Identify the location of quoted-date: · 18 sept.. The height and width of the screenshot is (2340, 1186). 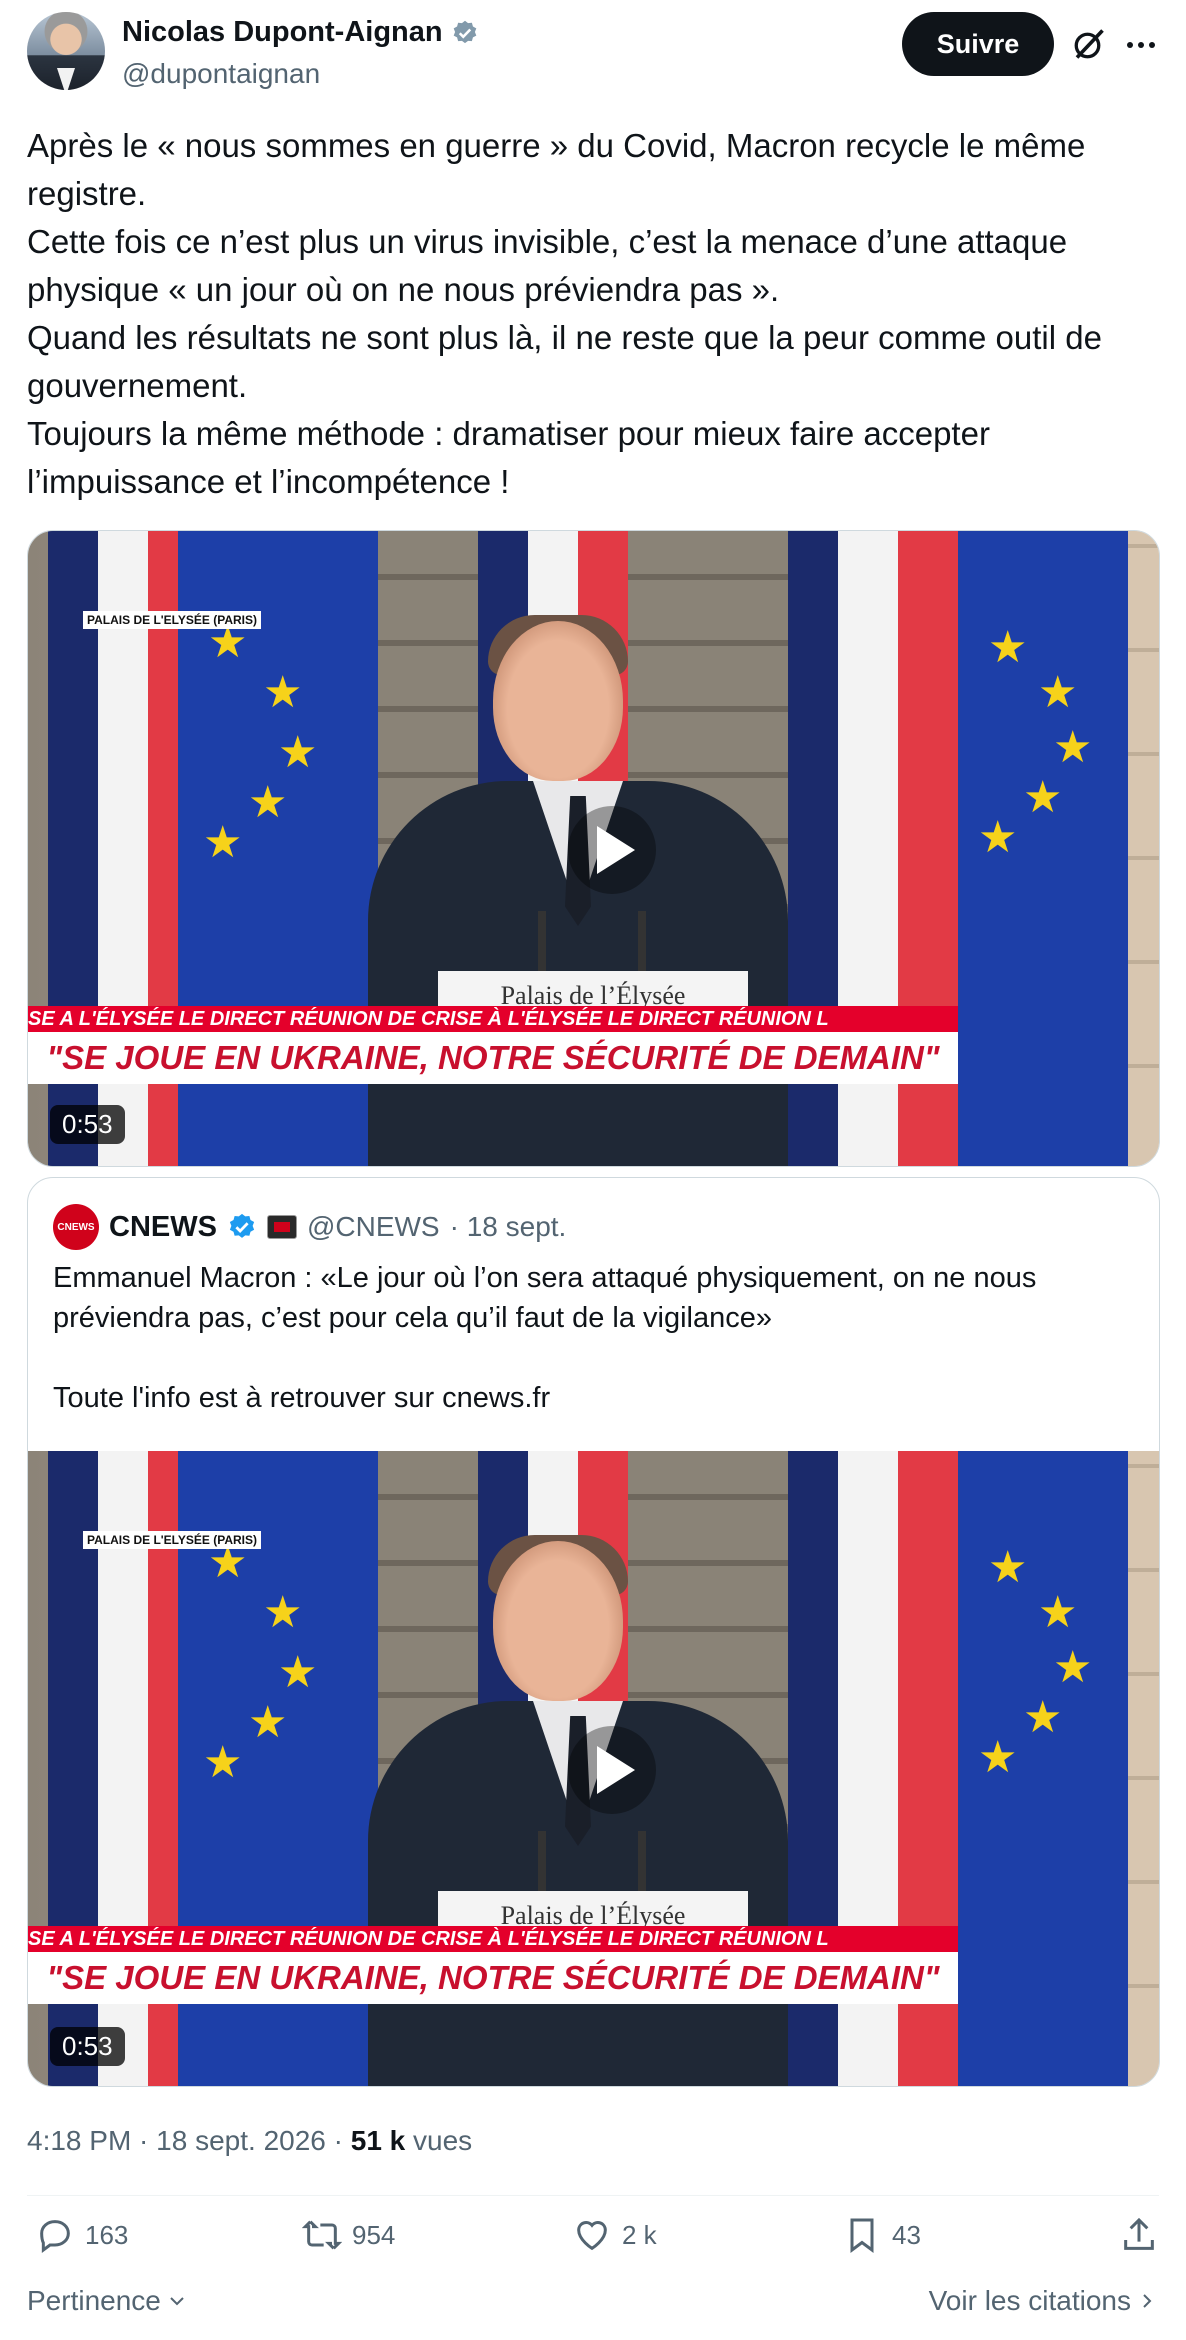
(508, 1226).